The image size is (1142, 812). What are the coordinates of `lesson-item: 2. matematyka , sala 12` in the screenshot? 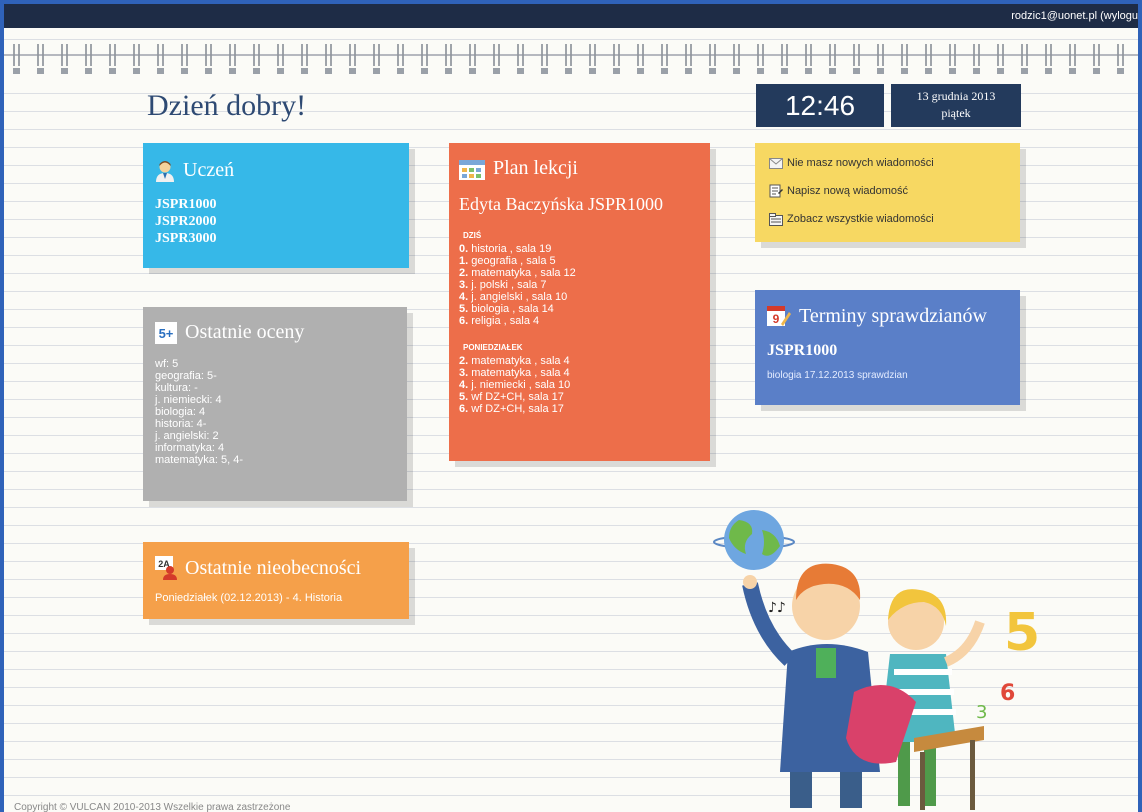 It's located at (517, 273).